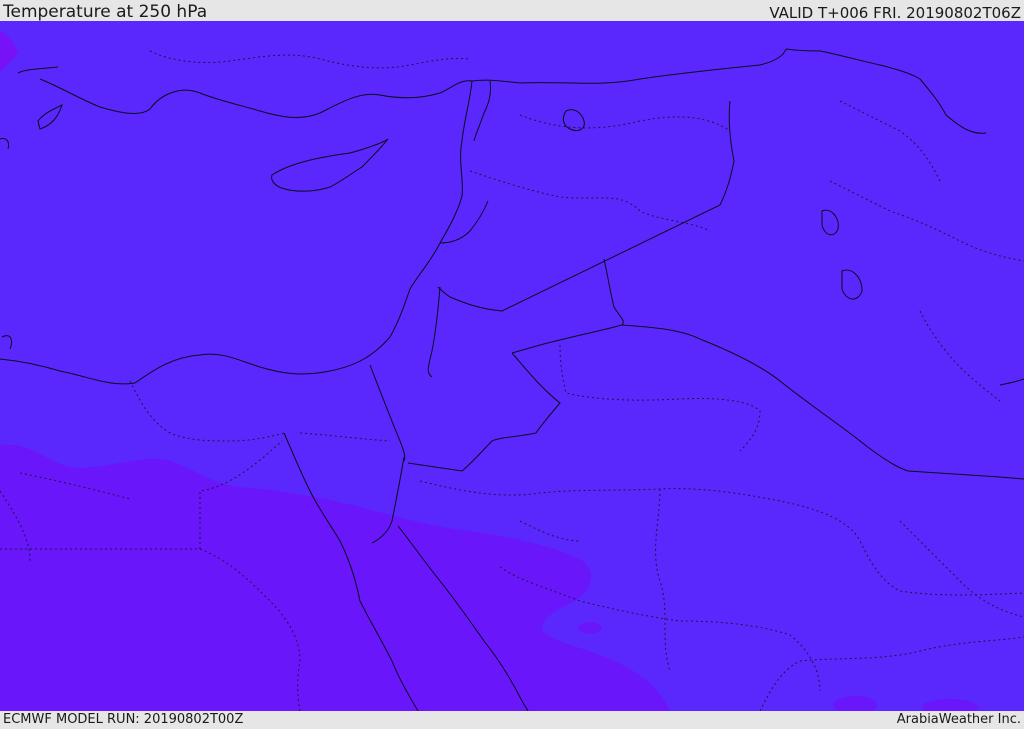 This screenshot has height=729, width=1024. What do you see at coordinates (123, 719) in the screenshot?
I see `model-run: ECMWF MODEL RUN: 20190802T00Z` at bounding box center [123, 719].